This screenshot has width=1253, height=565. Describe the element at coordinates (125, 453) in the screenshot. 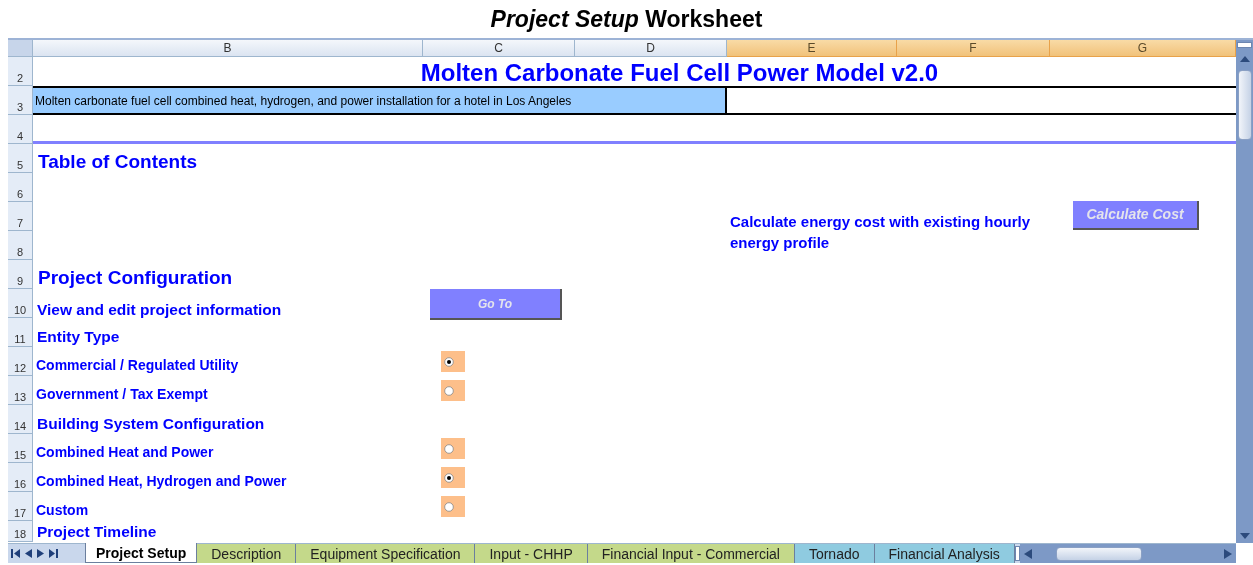

I see `option-label: Combined Heat and Power` at that location.